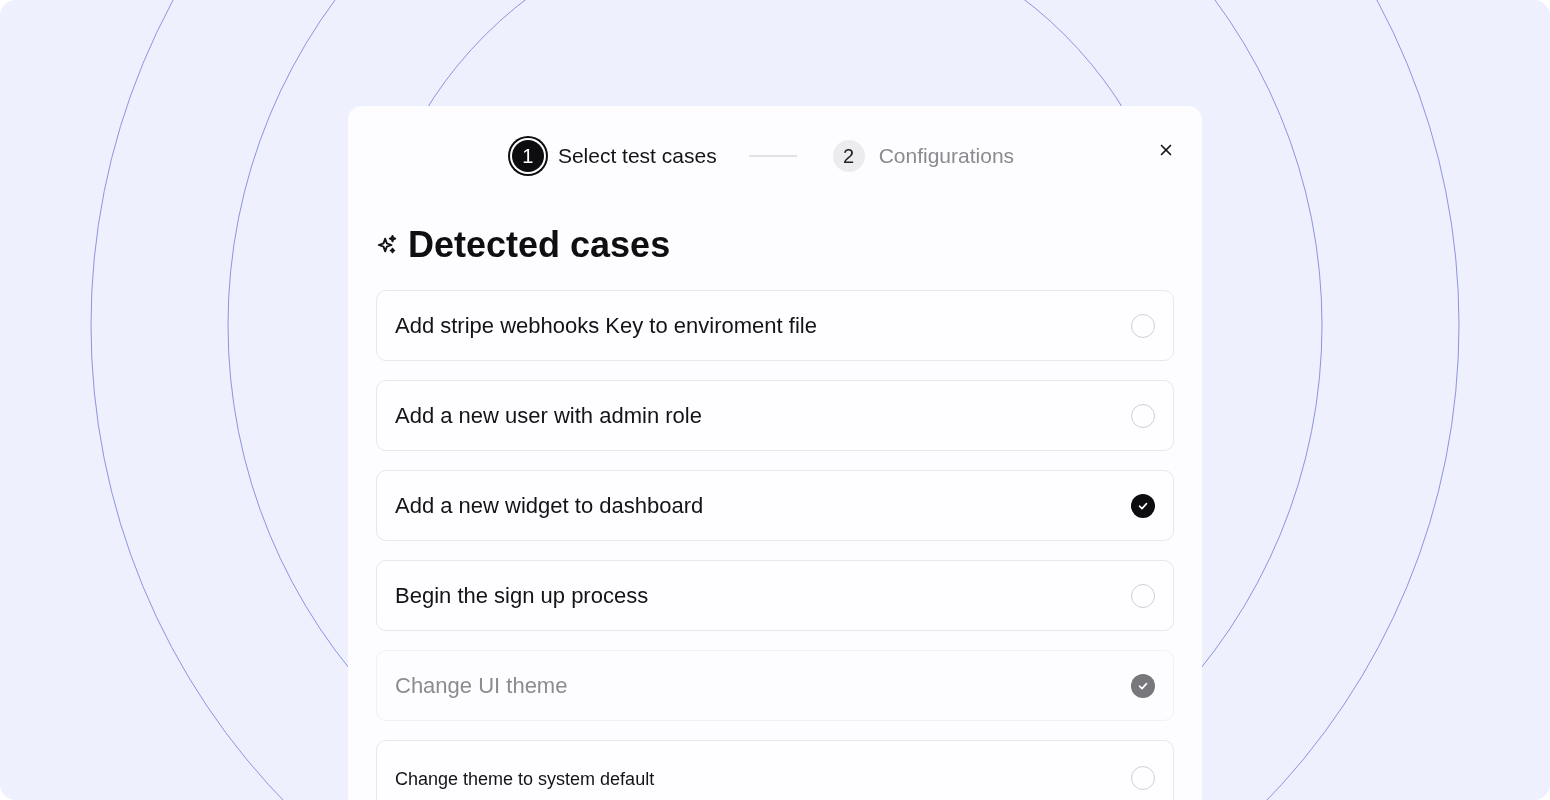 This screenshot has height=800, width=1550. What do you see at coordinates (1143, 505) in the screenshot?
I see `radio-check` at bounding box center [1143, 505].